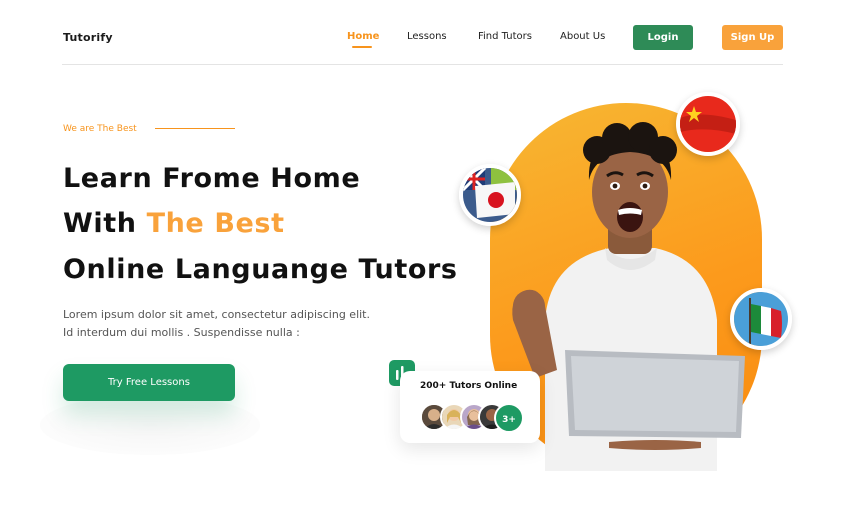 This screenshot has width=845, height=511. I want to click on china-flag-icon, so click(708, 124).